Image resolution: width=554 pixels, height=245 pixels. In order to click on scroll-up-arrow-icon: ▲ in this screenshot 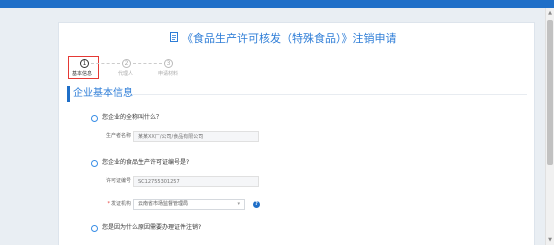, I will do `click(550, 13)`.